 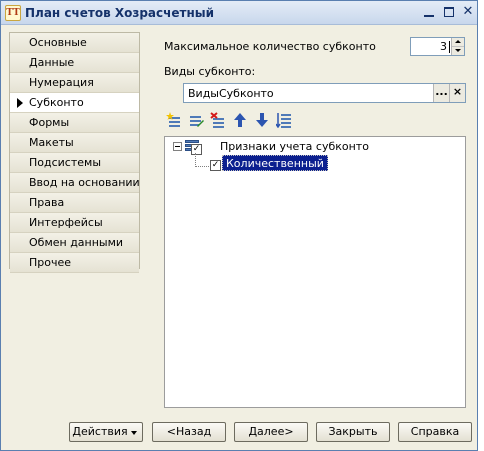 I want to click on tab-label: Обмен данными, so click(x=76, y=242).